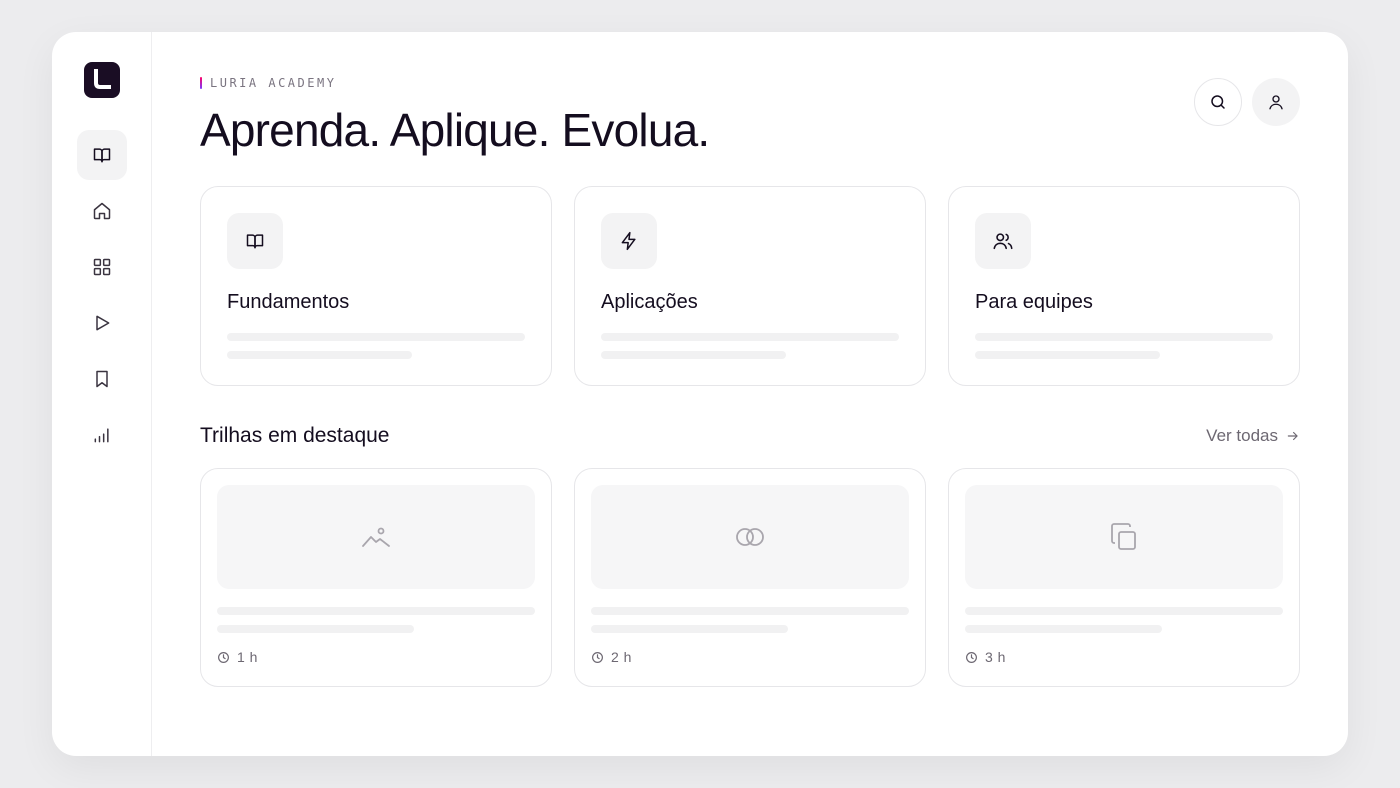 This screenshot has height=788, width=1400. I want to click on category-card-aplicacoes: Aplicações, so click(750, 286).